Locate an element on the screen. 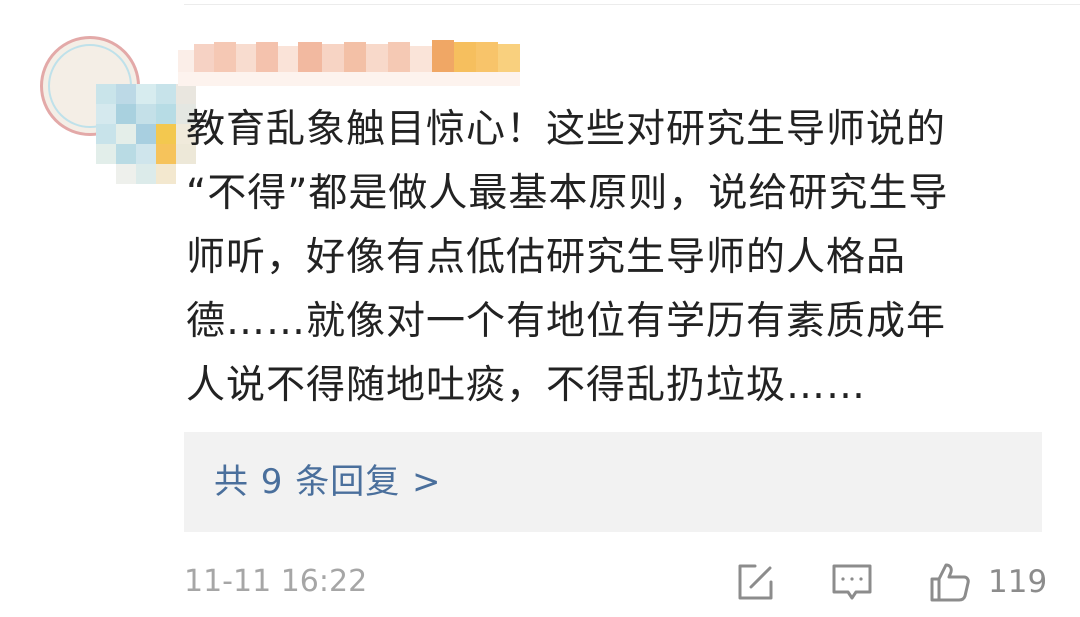 The width and height of the screenshot is (1080, 617). comment-icon is located at coordinates (852, 582).